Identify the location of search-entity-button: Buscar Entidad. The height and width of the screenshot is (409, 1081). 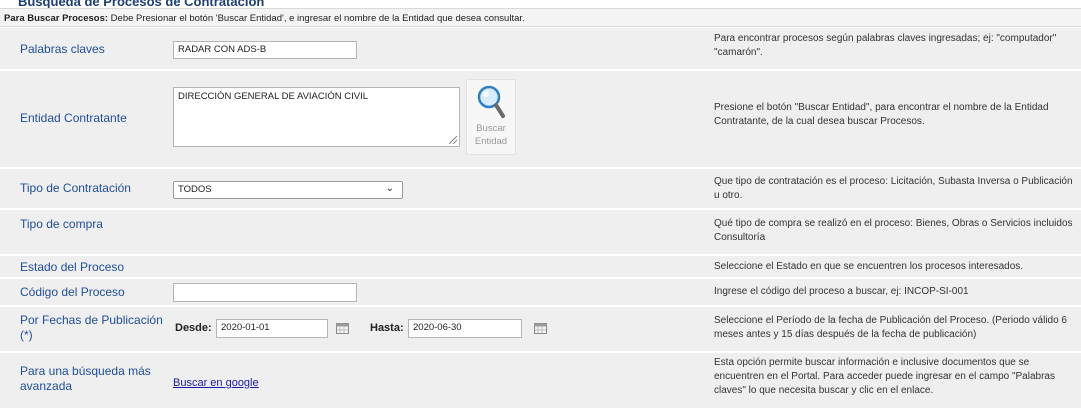
(491, 117).